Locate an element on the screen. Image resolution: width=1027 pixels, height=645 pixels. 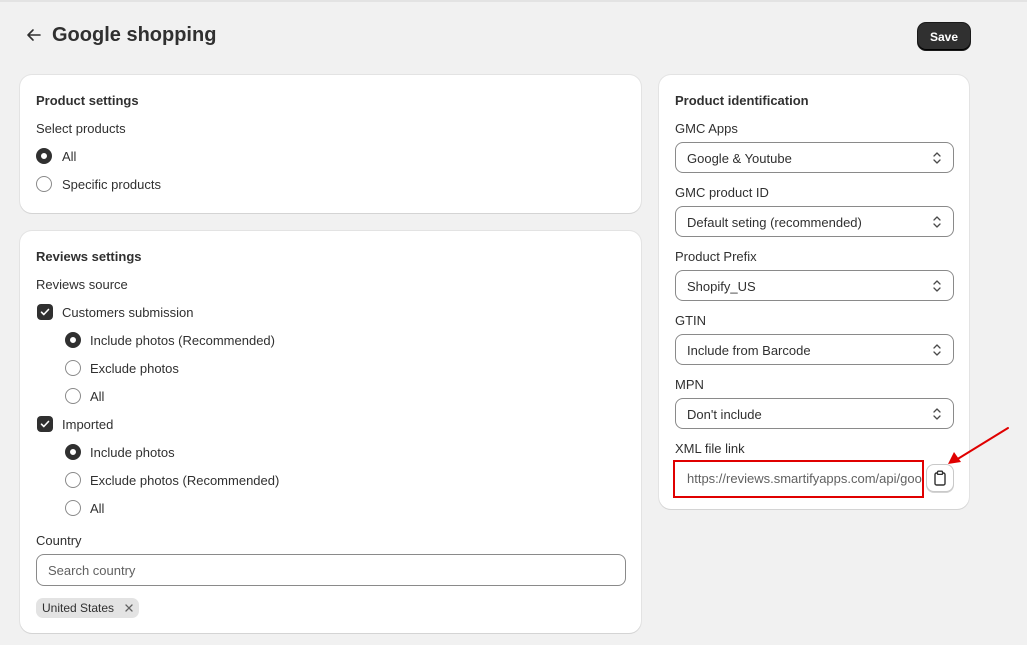
page-header: Google shopping Save is located at coordinates (495, 37).